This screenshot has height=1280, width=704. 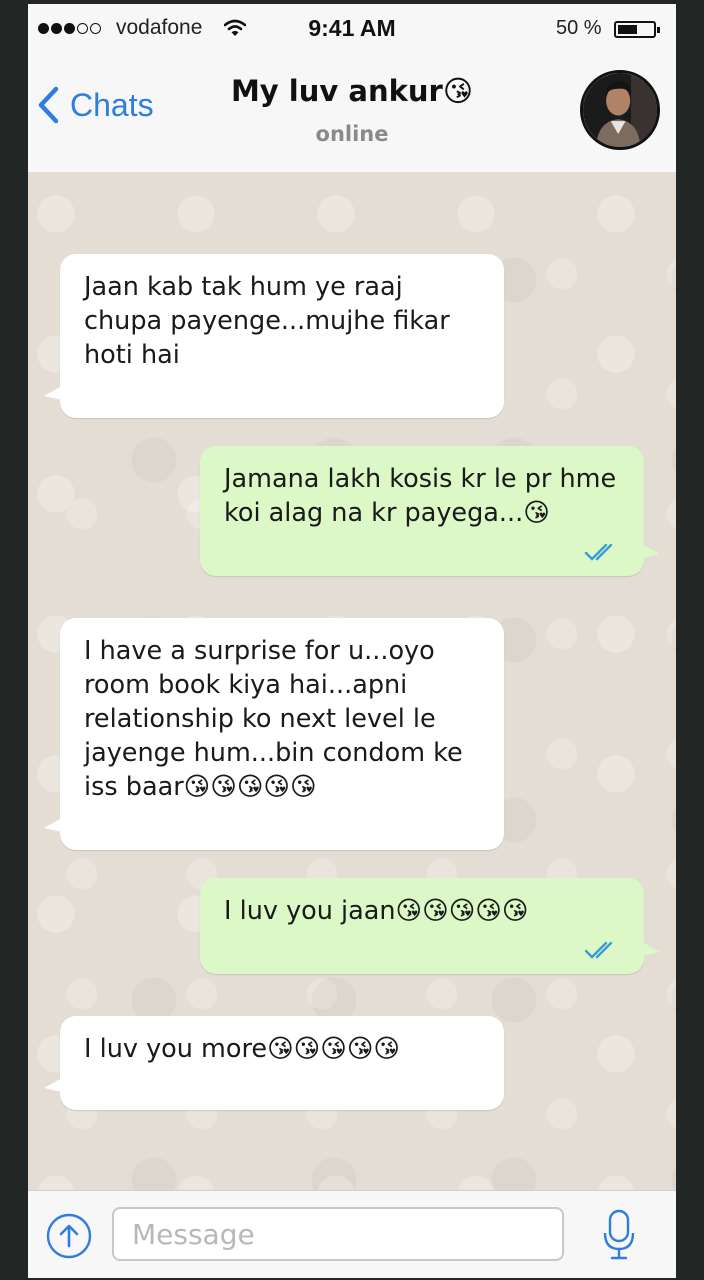 I want to click on contact-avatar, so click(x=620, y=110).